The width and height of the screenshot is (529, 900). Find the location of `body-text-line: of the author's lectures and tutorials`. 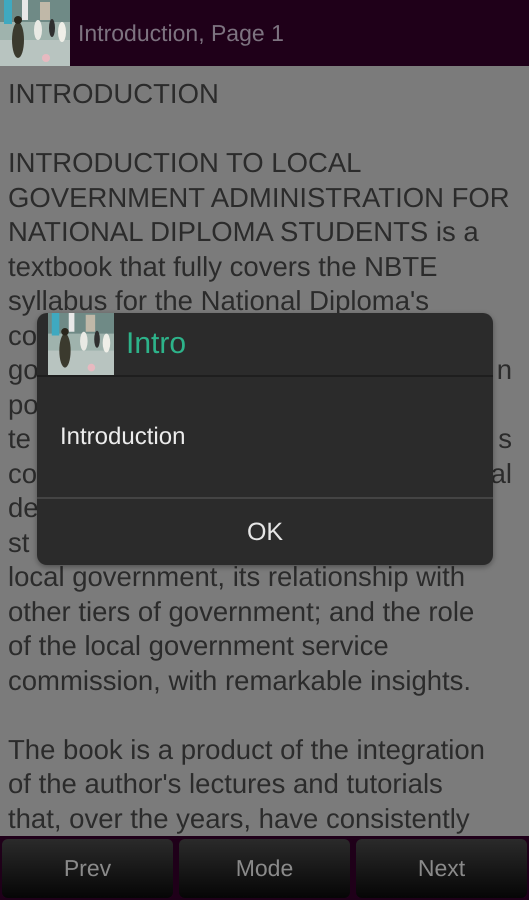

body-text-line: of the author's lectures and tutorials is located at coordinates (225, 783).